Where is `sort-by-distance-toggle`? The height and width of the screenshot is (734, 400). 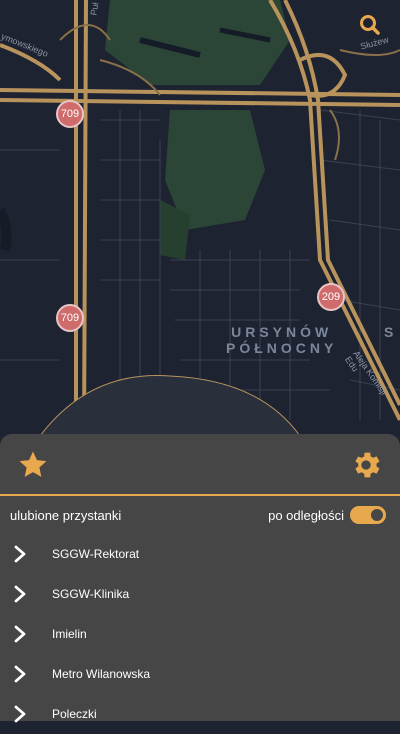 sort-by-distance-toggle is located at coordinates (368, 515).